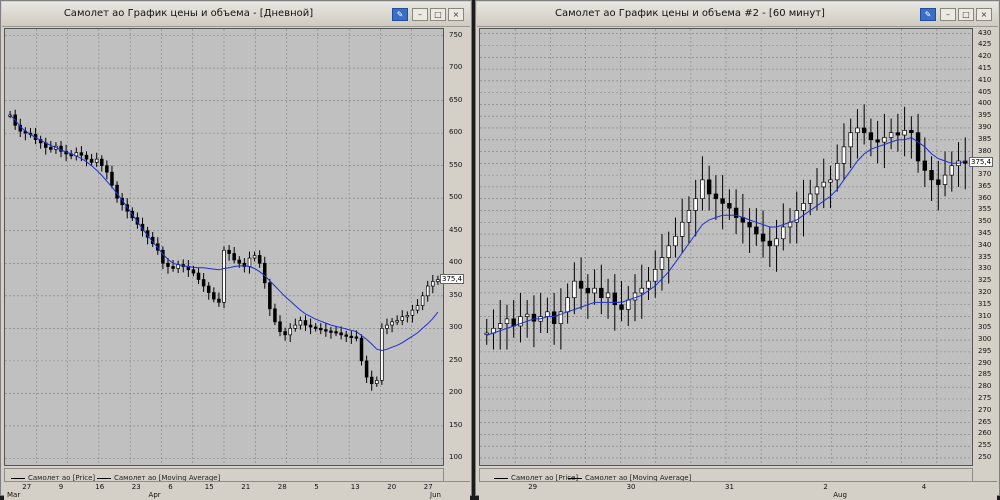  What do you see at coordinates (985, 44) in the screenshot?
I see `y-tick-label: 425` at bounding box center [985, 44].